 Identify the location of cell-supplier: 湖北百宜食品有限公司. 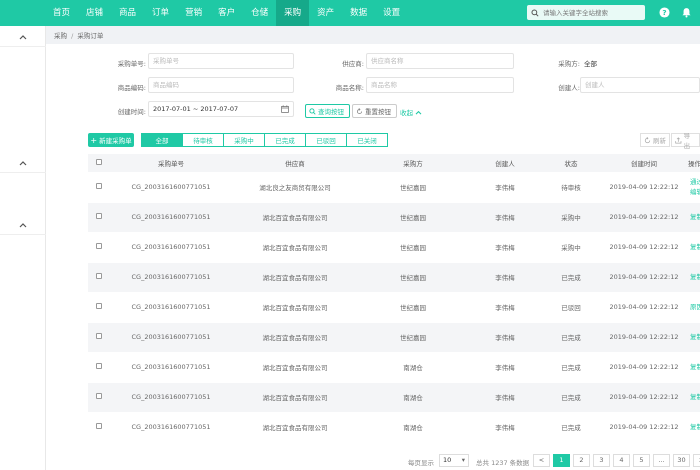
(295, 427).